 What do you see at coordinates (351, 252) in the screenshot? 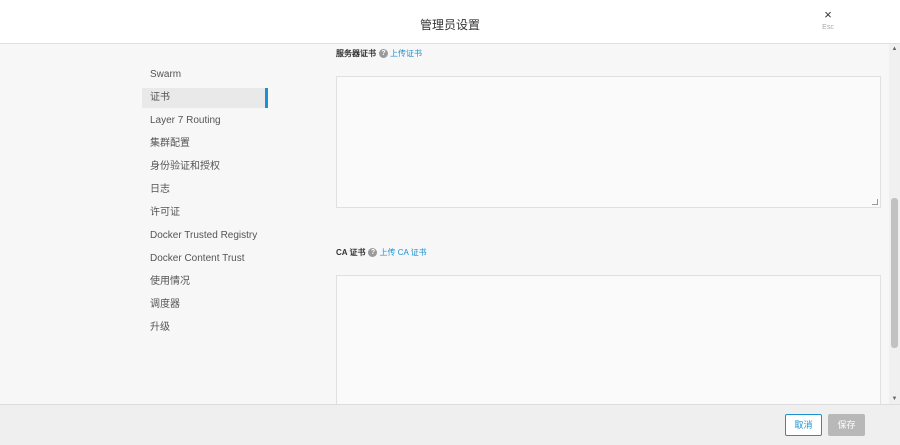
I see `ca-cert-label: CA 证书` at bounding box center [351, 252].